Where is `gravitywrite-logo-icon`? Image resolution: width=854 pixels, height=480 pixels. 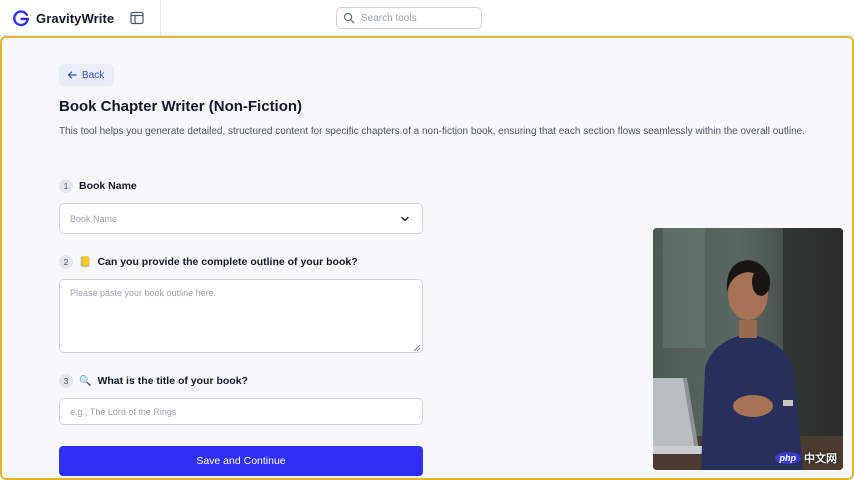
gravitywrite-logo-icon is located at coordinates (21, 18).